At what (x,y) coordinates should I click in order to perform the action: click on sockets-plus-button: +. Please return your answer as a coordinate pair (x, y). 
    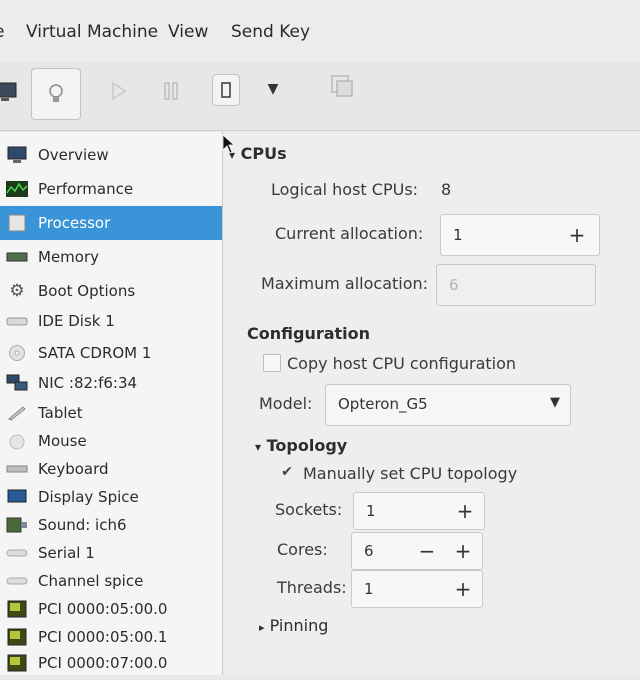
    Looking at the image, I should click on (465, 511).